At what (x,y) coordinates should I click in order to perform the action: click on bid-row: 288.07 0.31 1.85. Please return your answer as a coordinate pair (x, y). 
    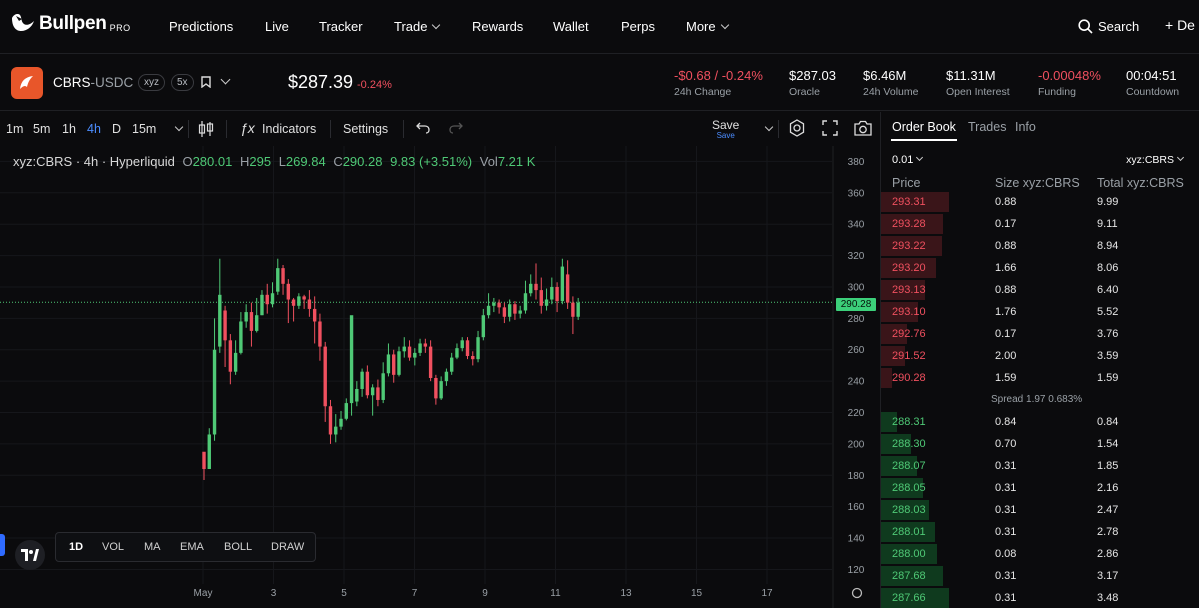
    Looking at the image, I should click on (1040, 466).